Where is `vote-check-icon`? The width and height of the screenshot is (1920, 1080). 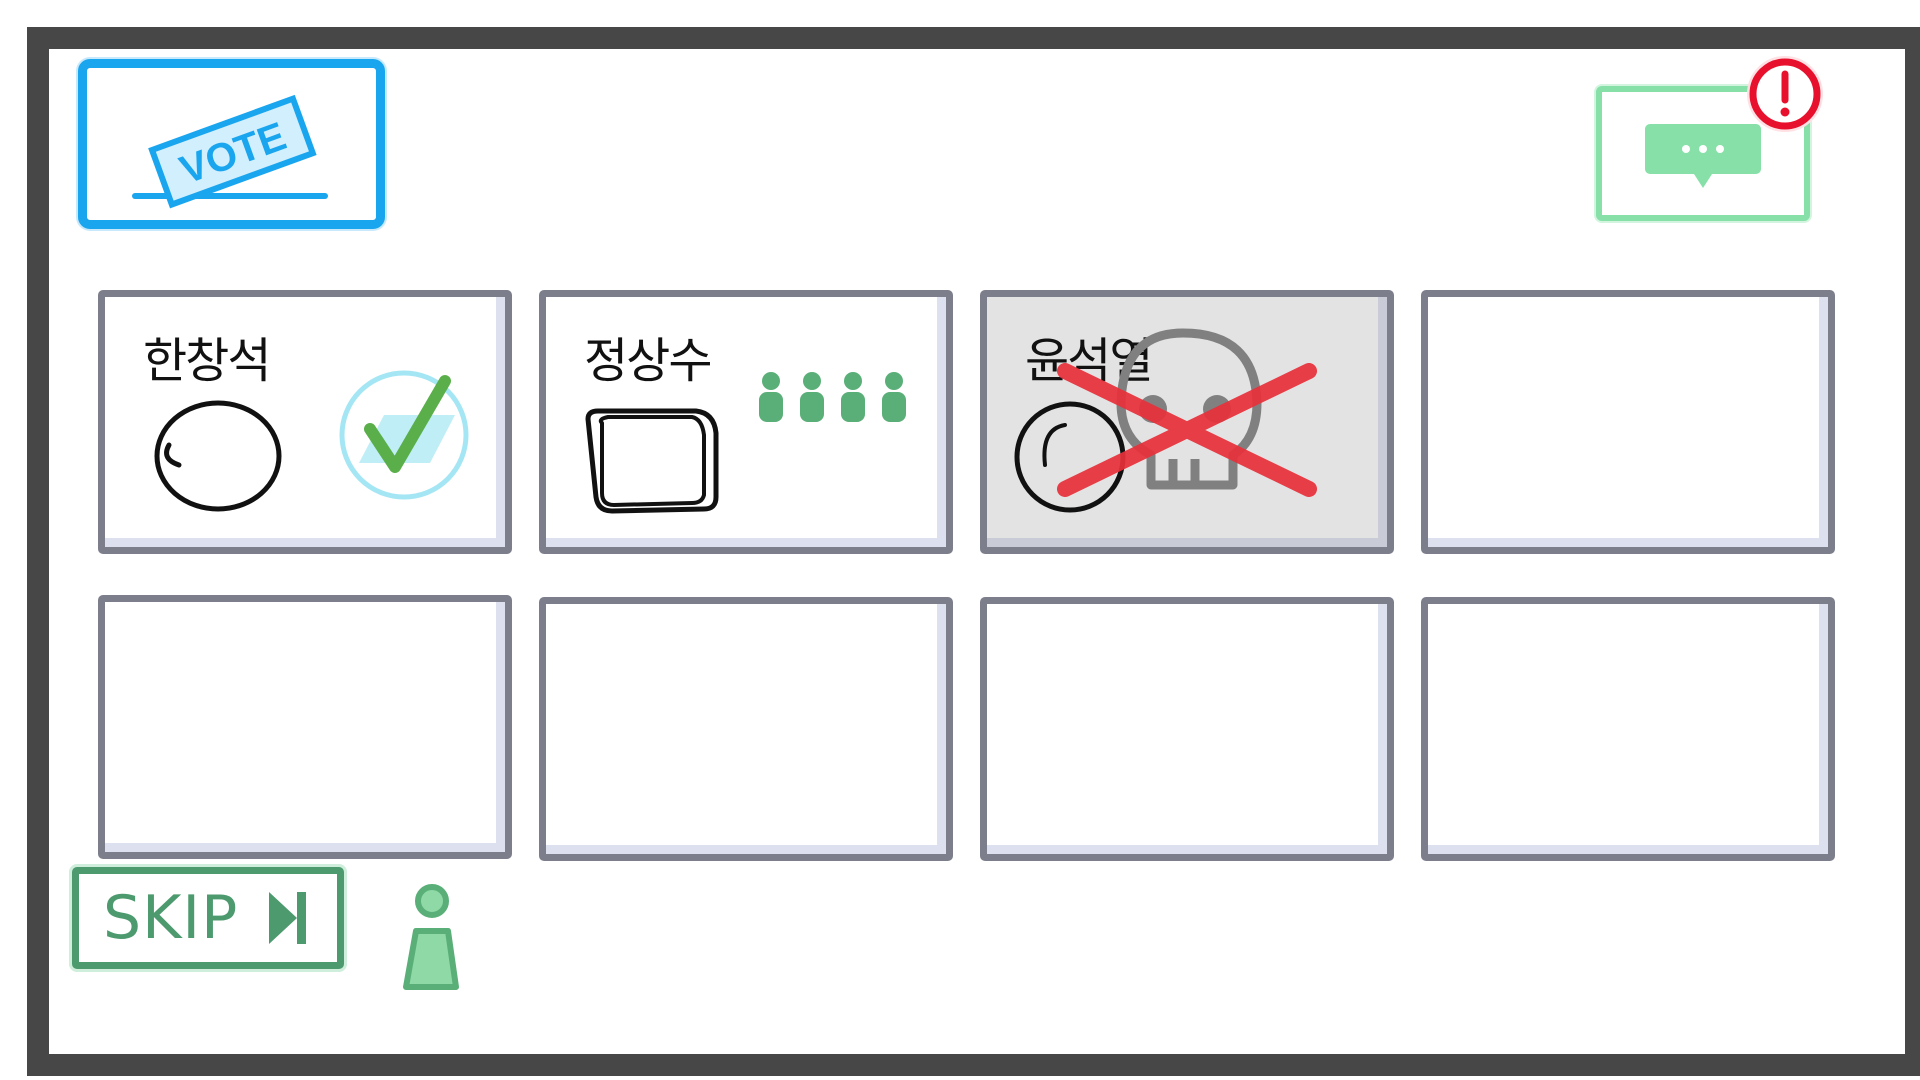 vote-check-icon is located at coordinates (404, 435).